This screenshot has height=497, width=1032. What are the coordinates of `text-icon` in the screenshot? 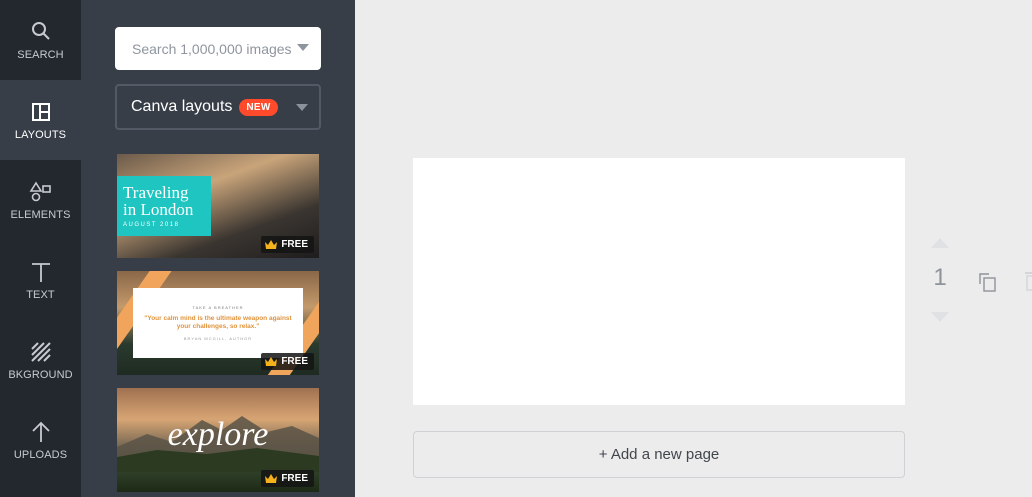 It's located at (40, 272).